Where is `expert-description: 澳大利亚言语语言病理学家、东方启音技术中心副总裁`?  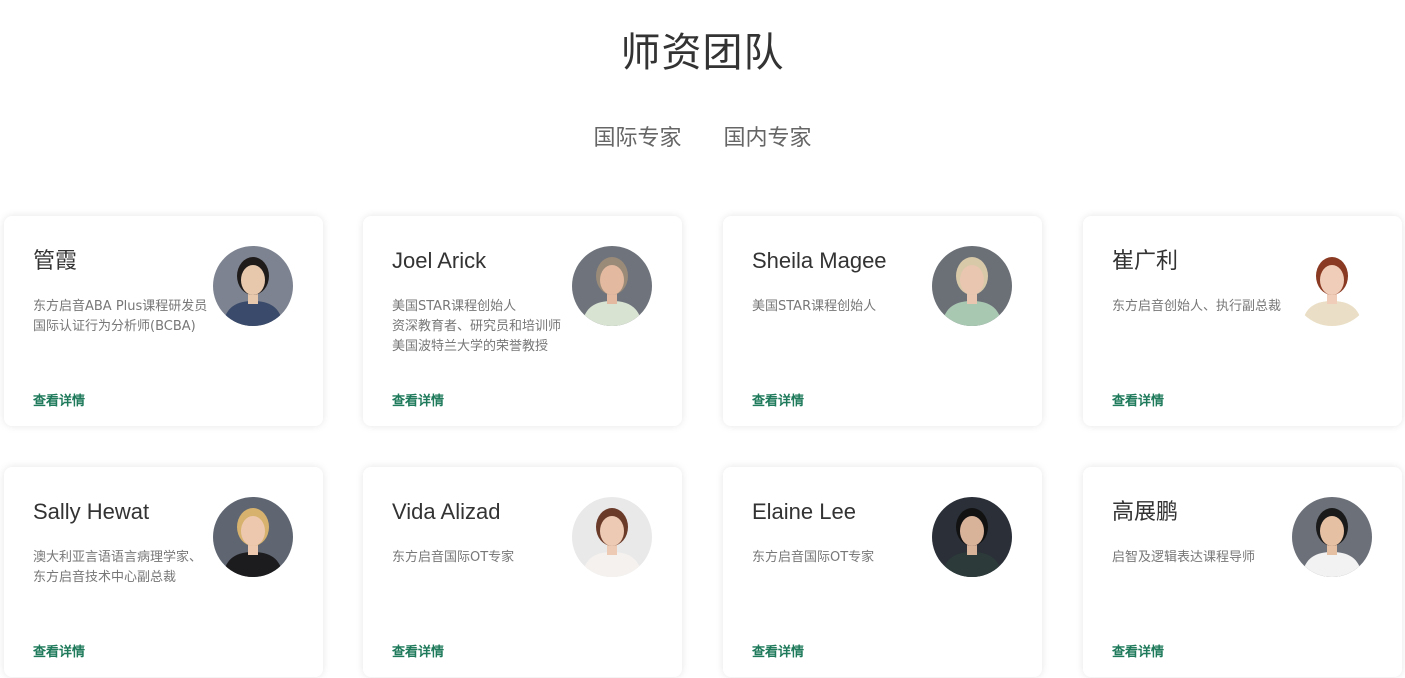
expert-description: 澳大利亚言语语言病理学家、东方启音技术中心副总裁 is located at coordinates (118, 567).